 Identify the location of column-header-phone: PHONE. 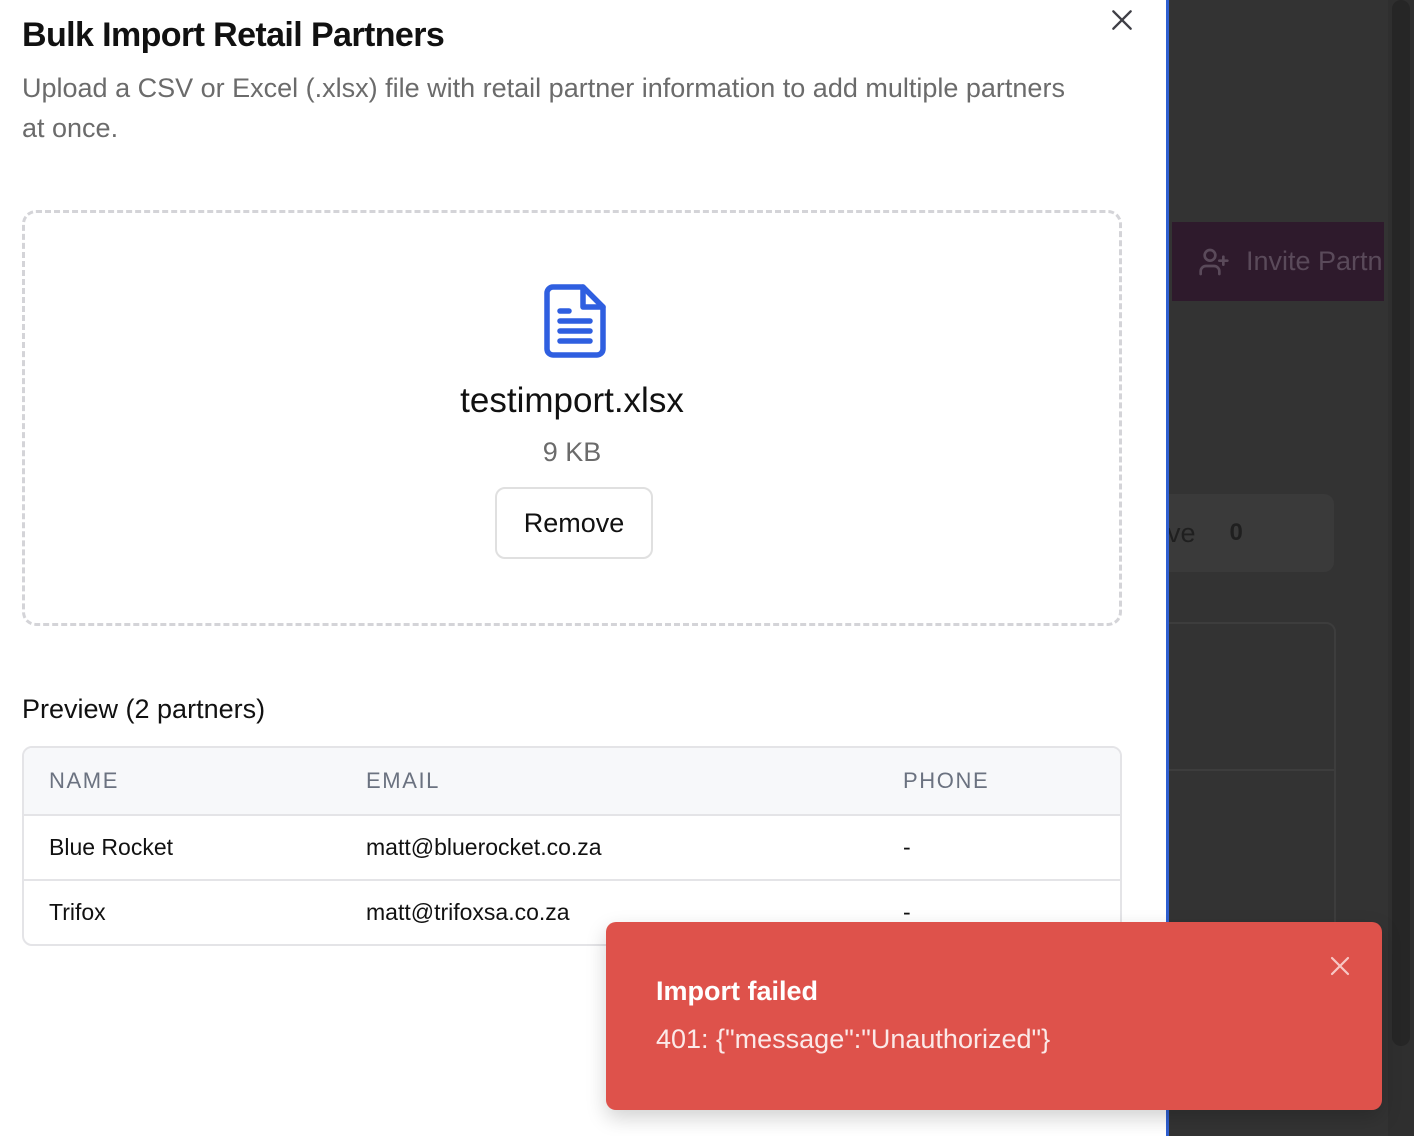
(946, 780).